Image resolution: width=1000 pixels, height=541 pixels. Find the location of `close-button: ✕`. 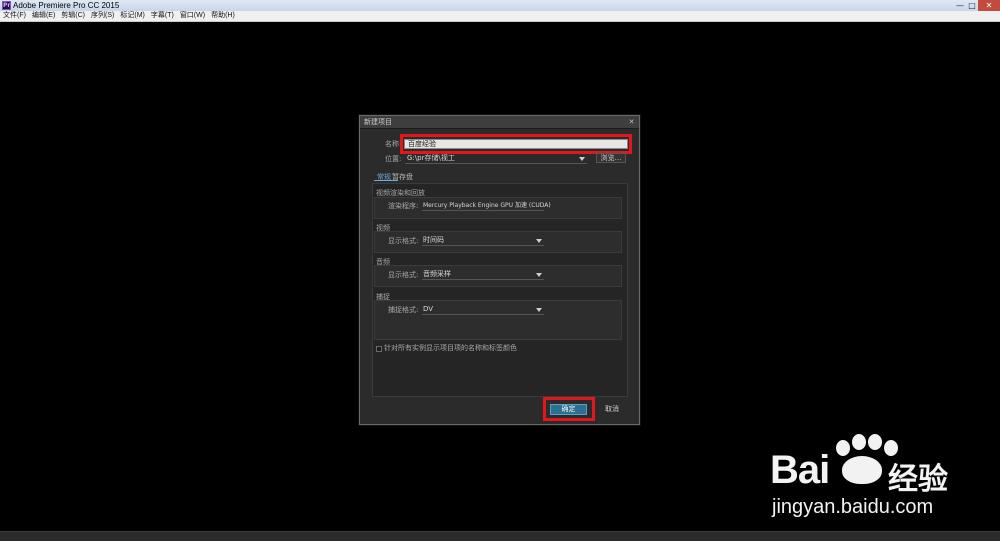

close-button: ✕ is located at coordinates (989, 5).